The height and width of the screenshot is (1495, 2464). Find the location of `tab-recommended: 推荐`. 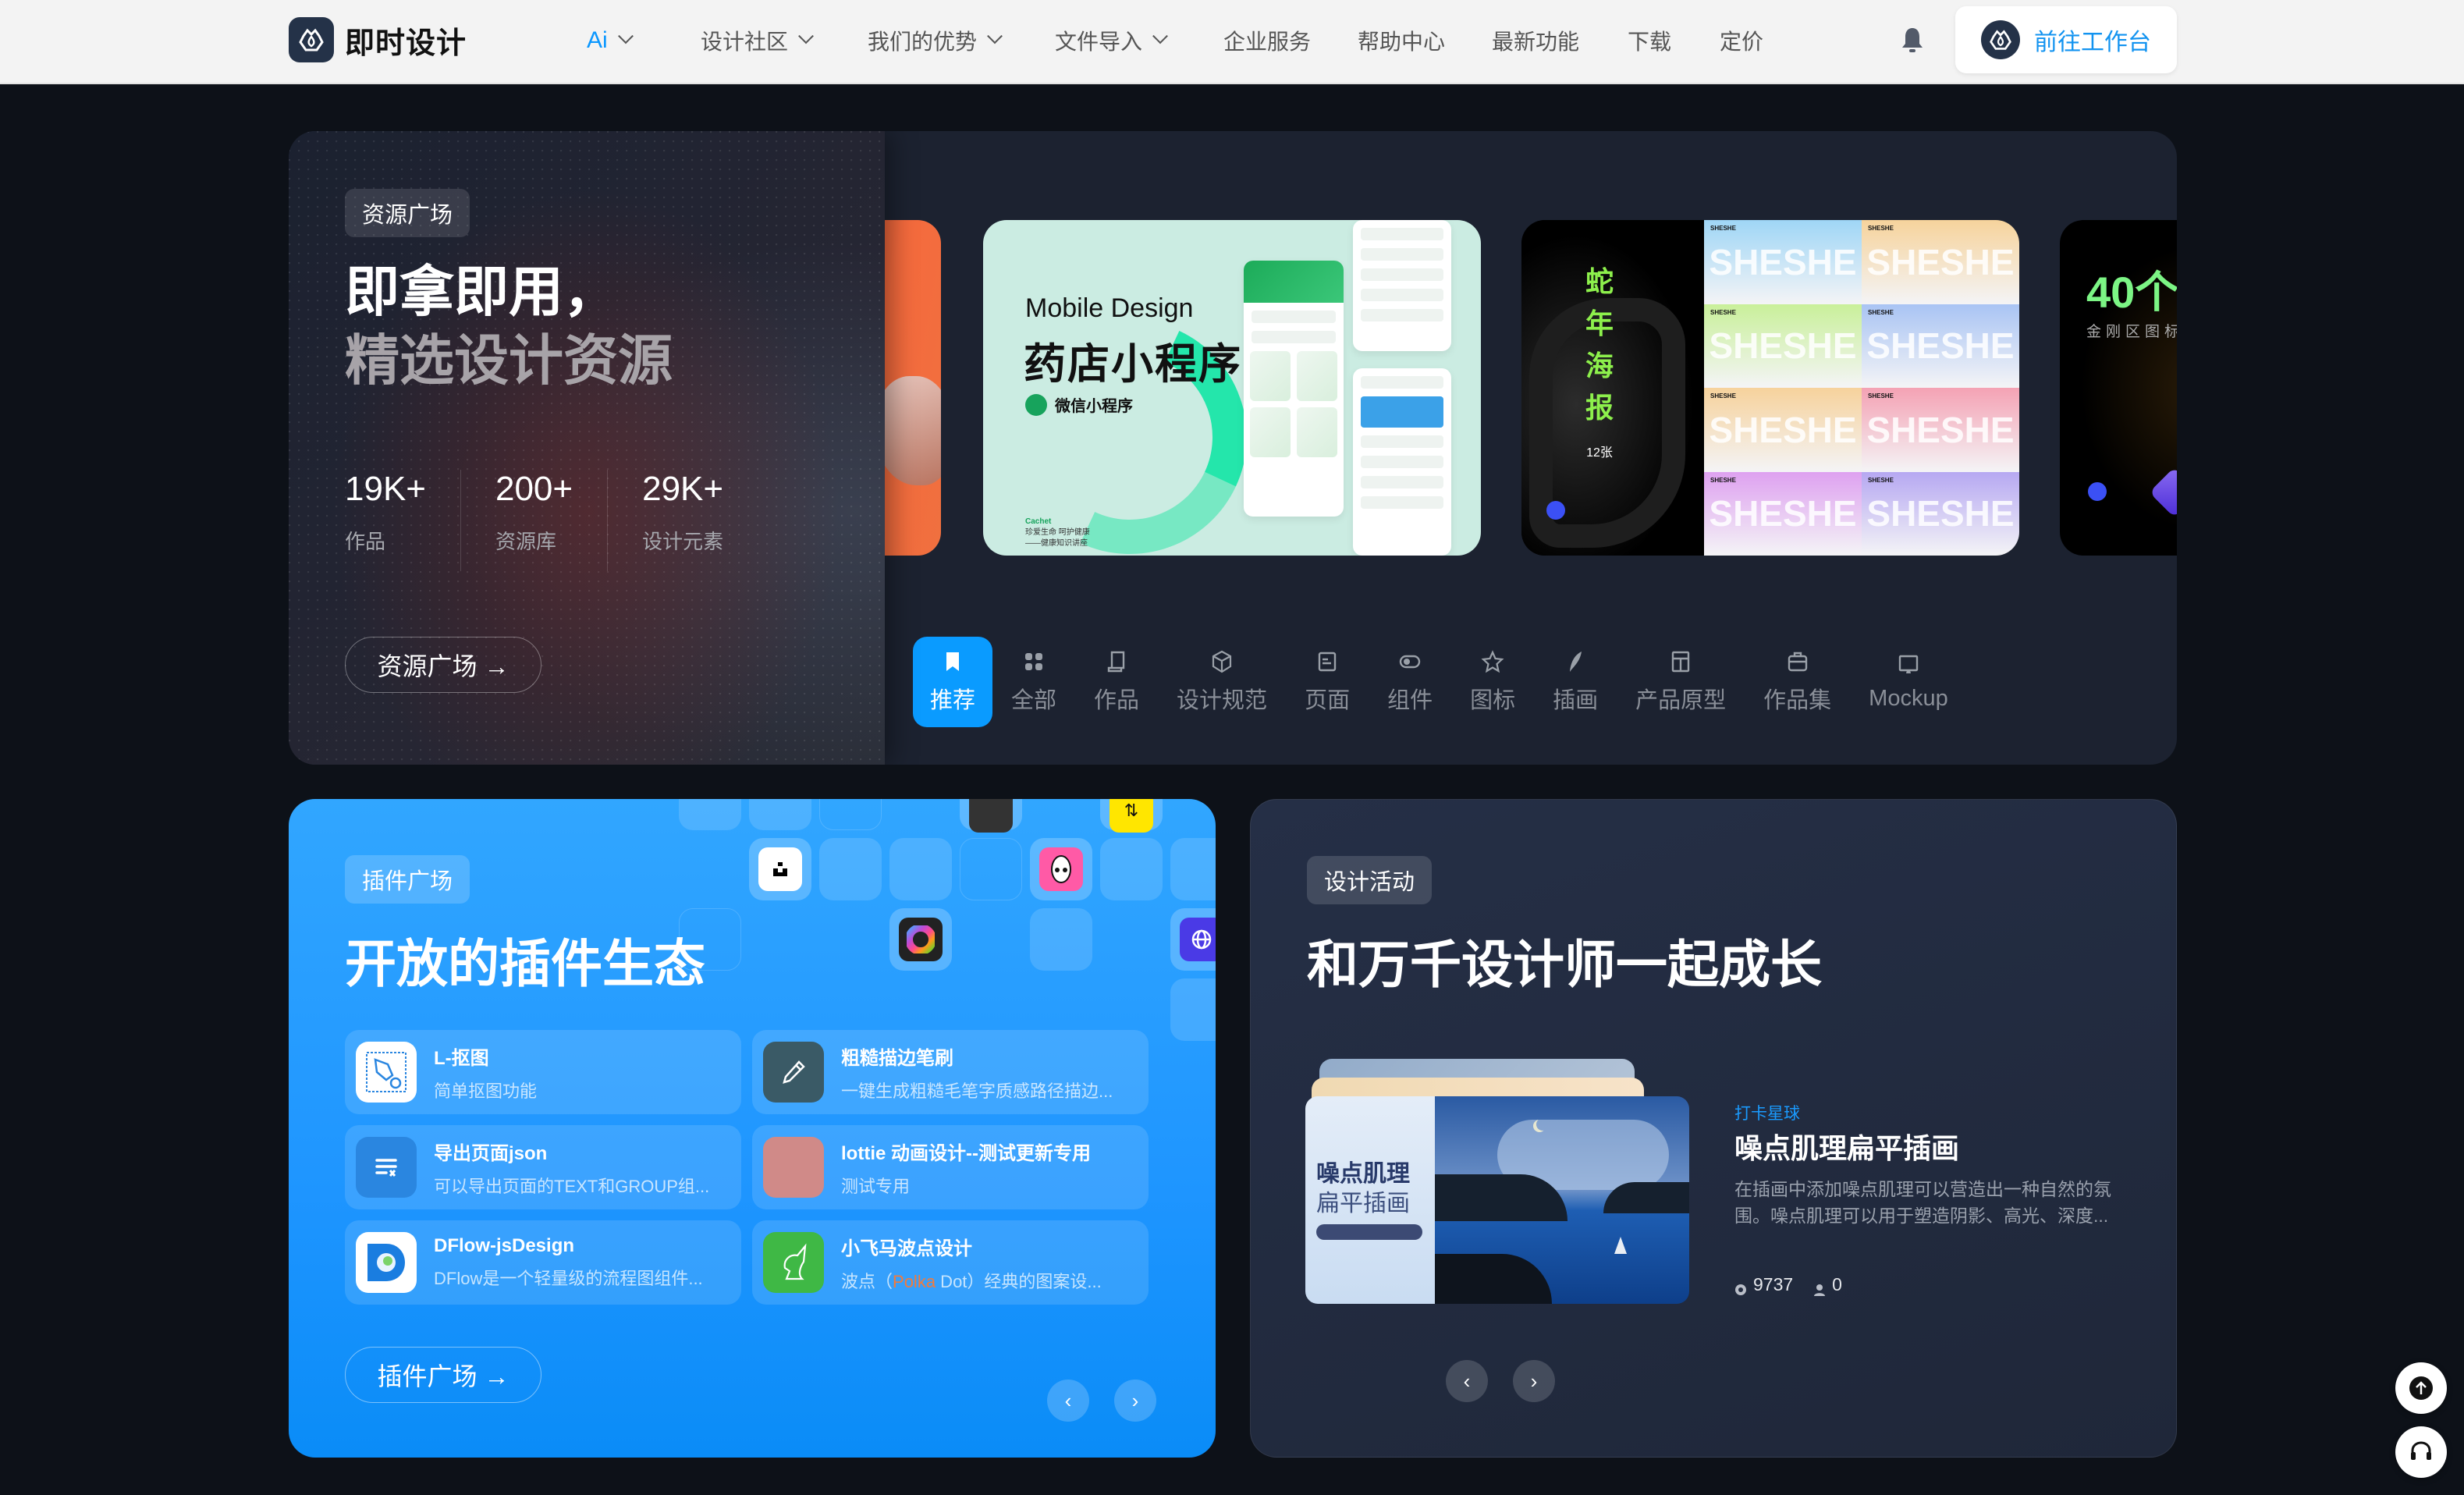

tab-recommended: 推荐 is located at coordinates (953, 682).